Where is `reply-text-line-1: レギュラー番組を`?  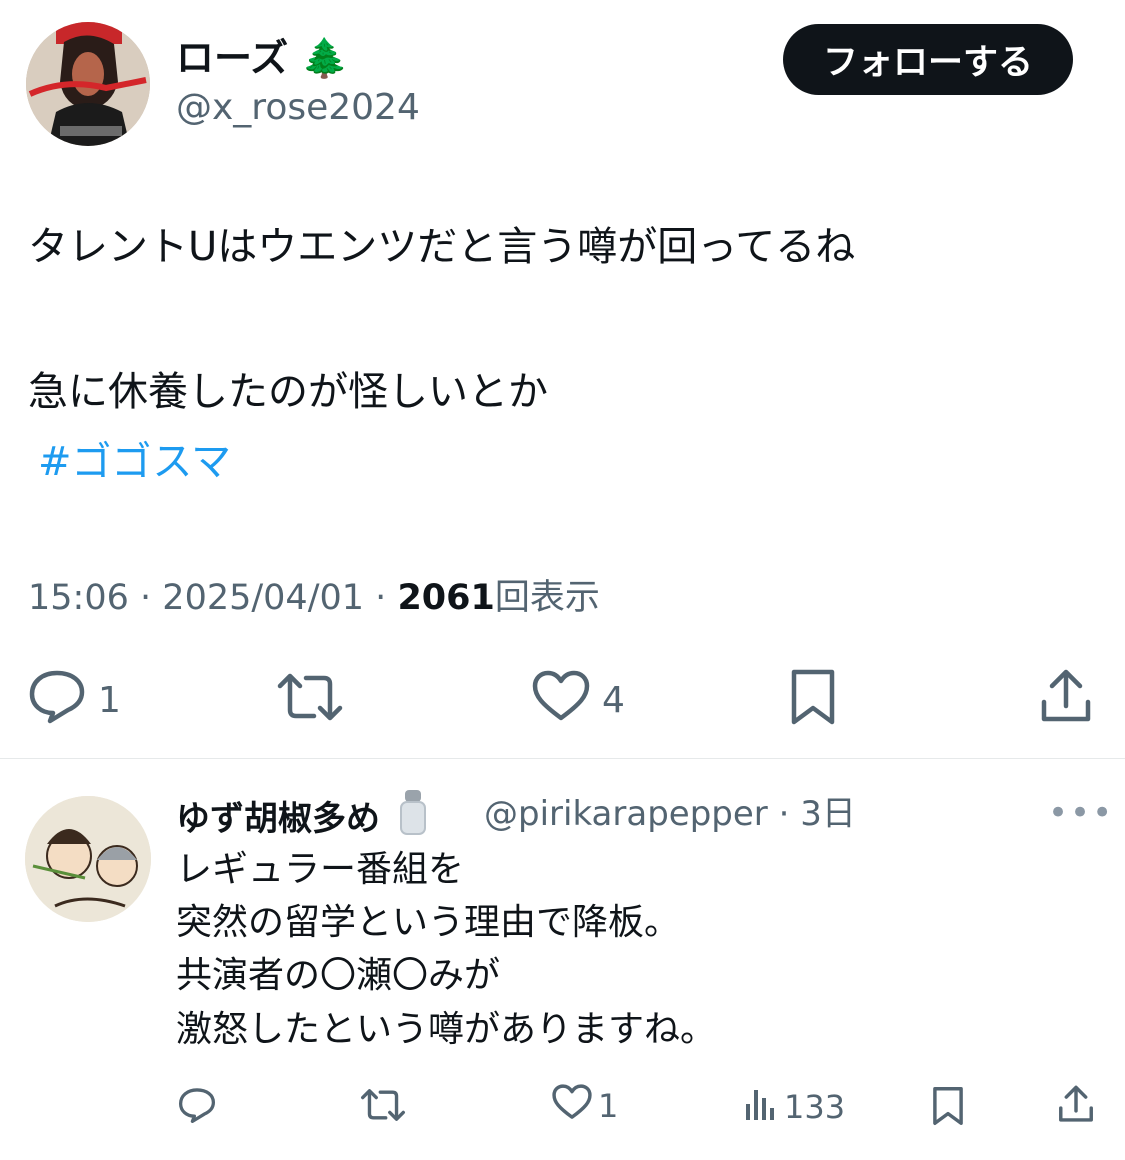 reply-text-line-1: レギュラー番組を is located at coordinates (320, 869).